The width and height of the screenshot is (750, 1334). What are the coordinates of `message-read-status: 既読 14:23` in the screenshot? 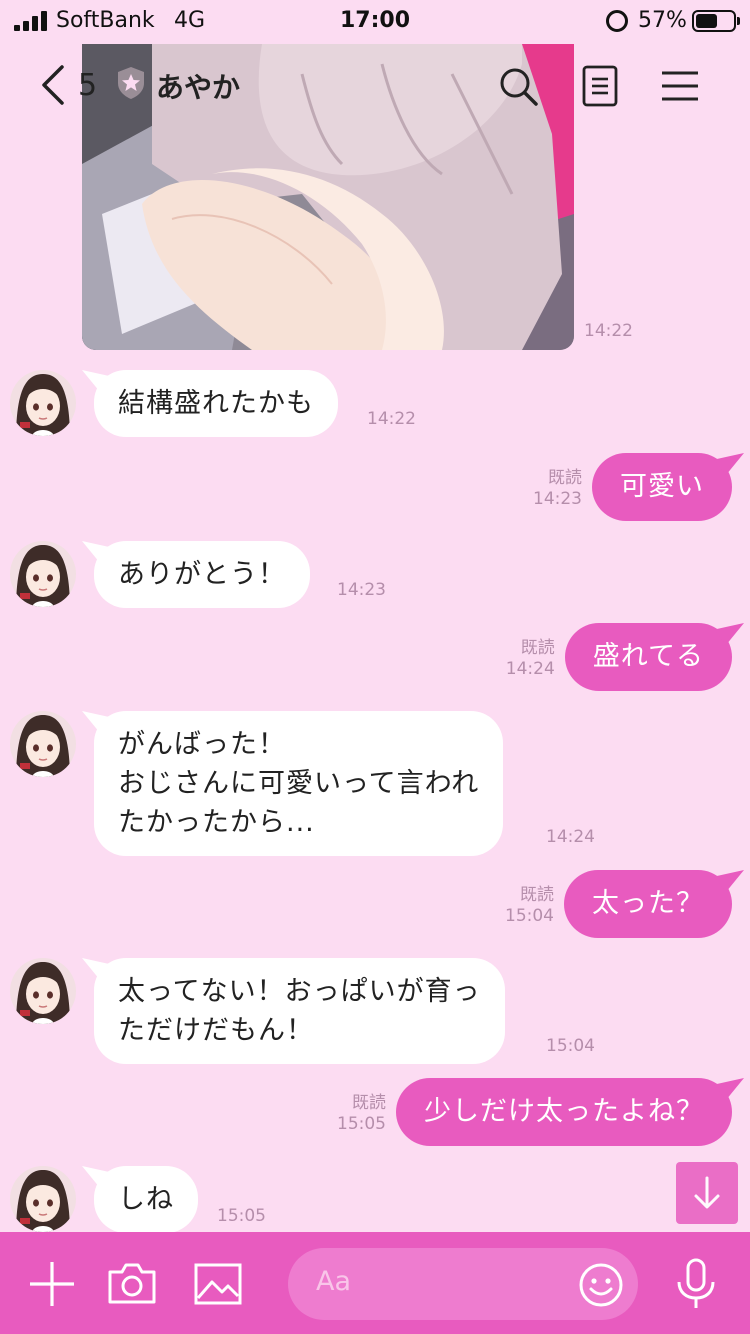 It's located at (557, 489).